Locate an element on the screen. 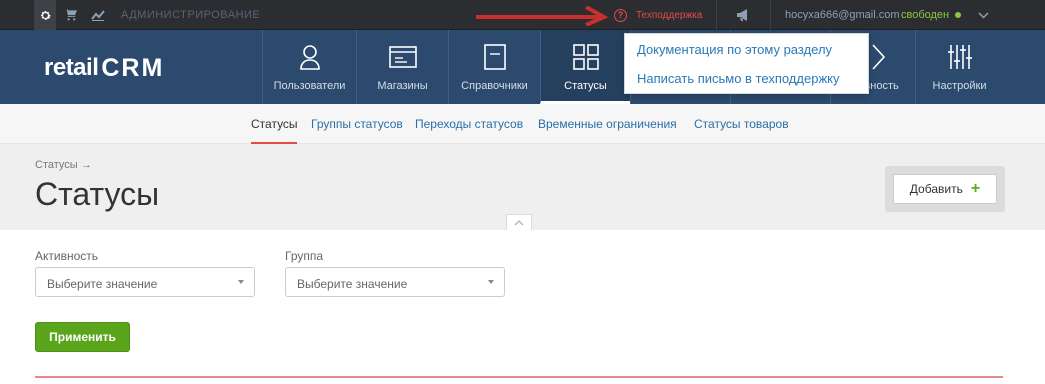  add-button-wrapper: Добавить + is located at coordinates (945, 189).